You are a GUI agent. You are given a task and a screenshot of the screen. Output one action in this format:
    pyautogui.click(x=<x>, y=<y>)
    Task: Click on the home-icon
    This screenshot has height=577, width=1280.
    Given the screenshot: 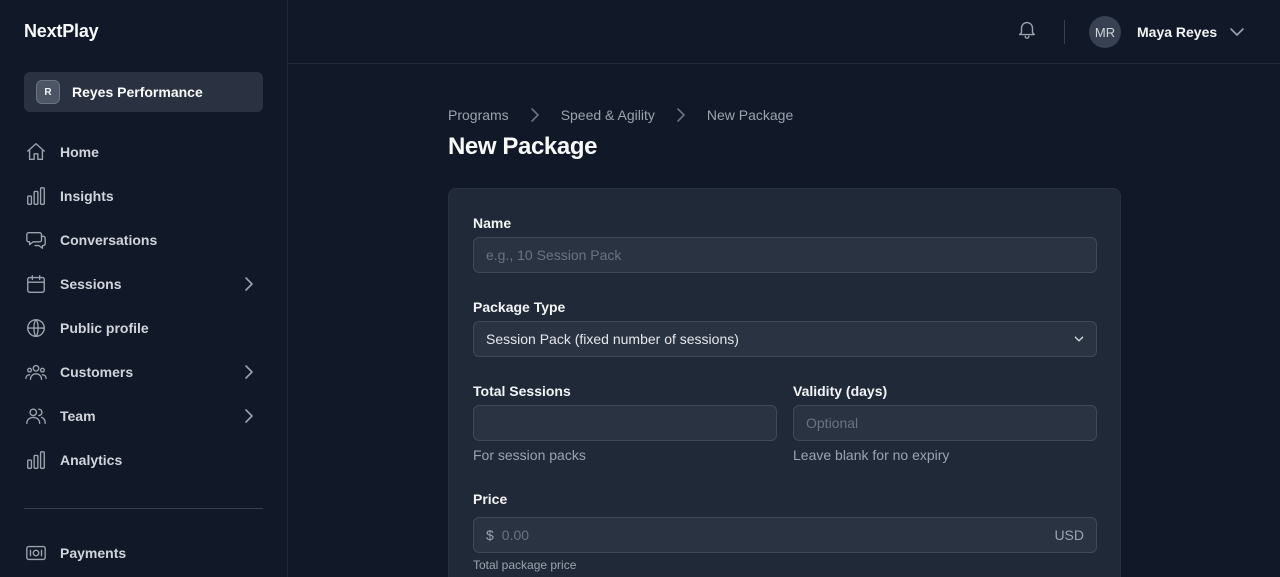 What is the action you would take?
    pyautogui.click(x=36, y=152)
    